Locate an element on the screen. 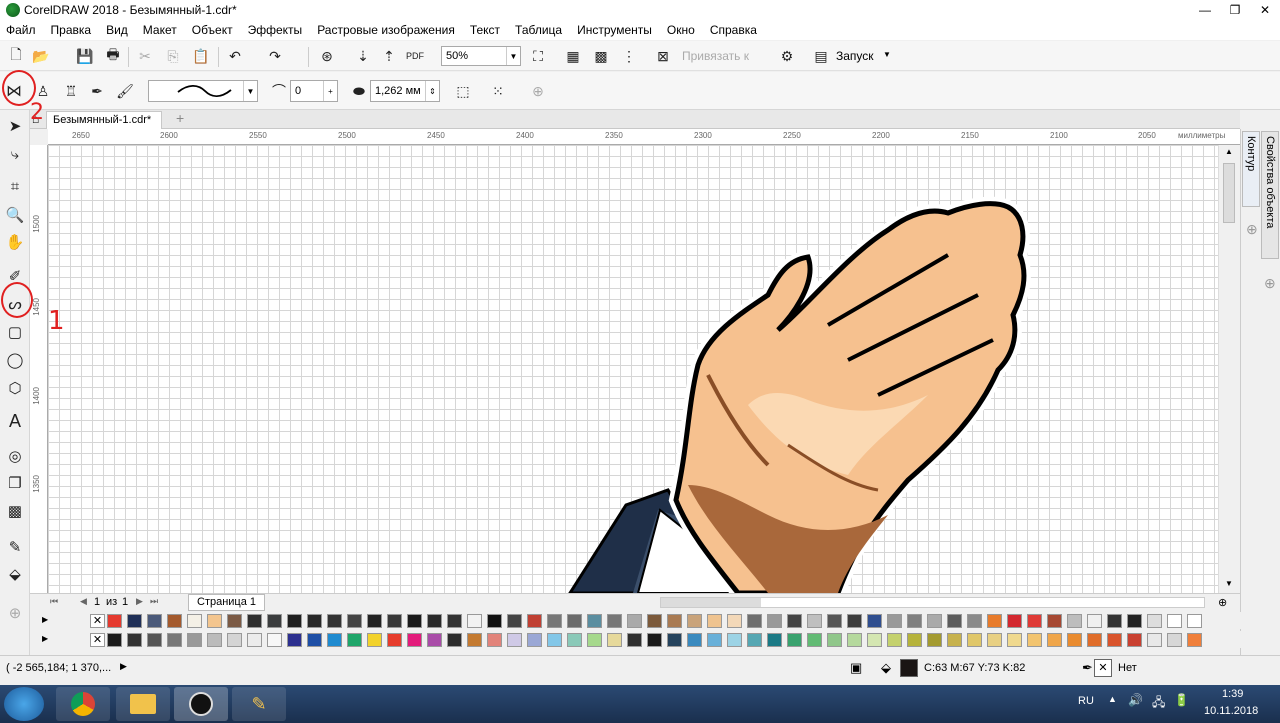  menu-file: Файл is located at coordinates (21, 30).